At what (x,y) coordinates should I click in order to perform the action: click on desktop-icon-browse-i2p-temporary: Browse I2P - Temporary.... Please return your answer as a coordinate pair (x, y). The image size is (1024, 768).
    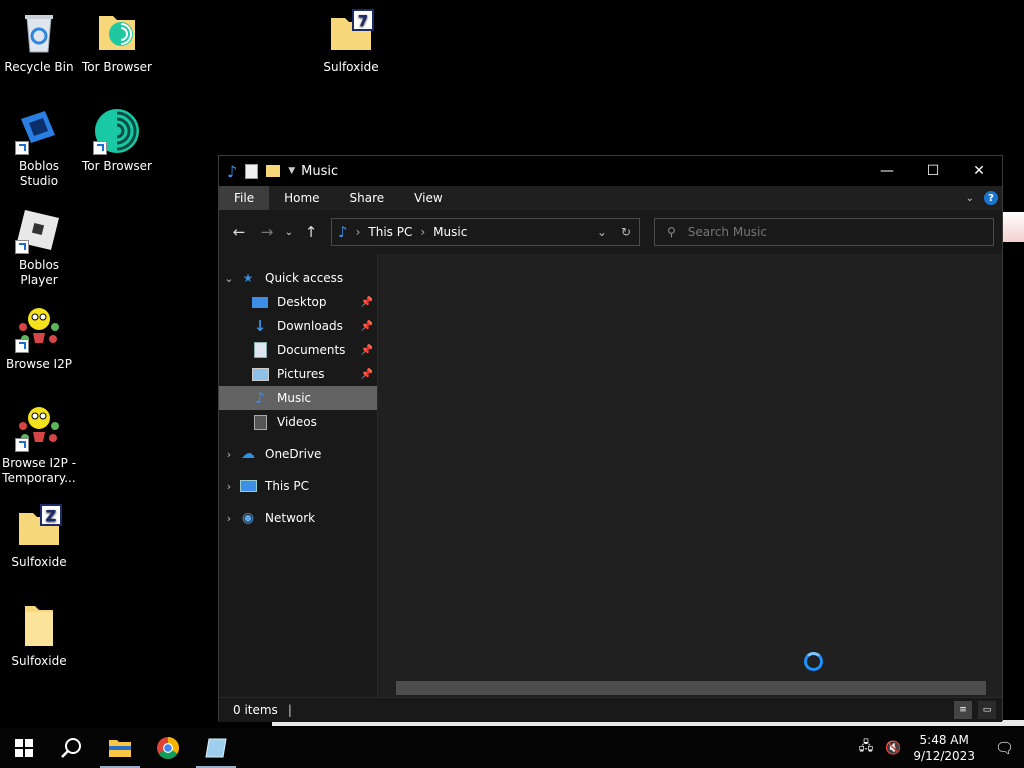
    Looking at the image, I should click on (39, 445).